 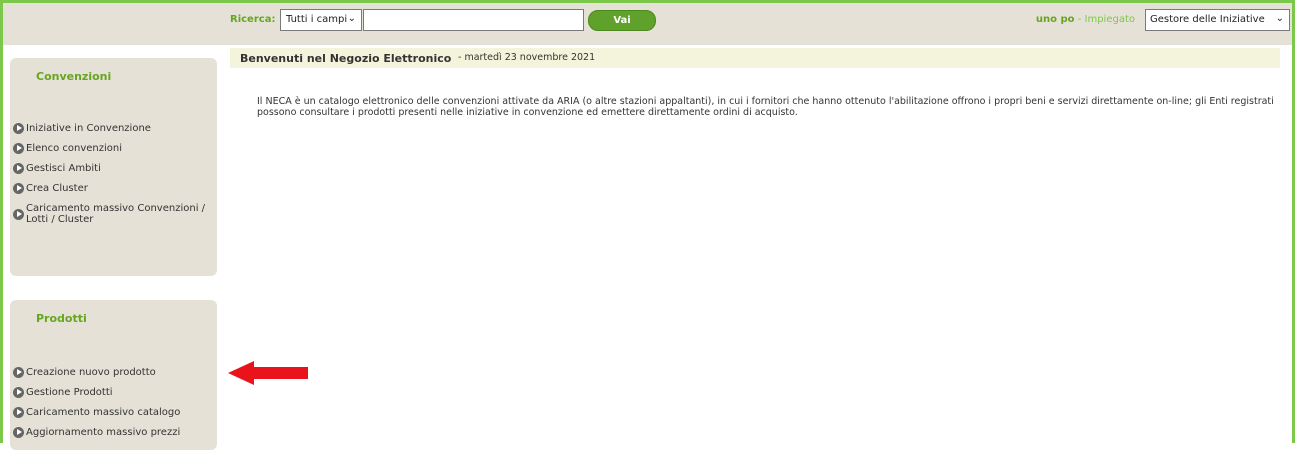 I want to click on menu-item-label: Iniziative in Convenzione, so click(x=88, y=128).